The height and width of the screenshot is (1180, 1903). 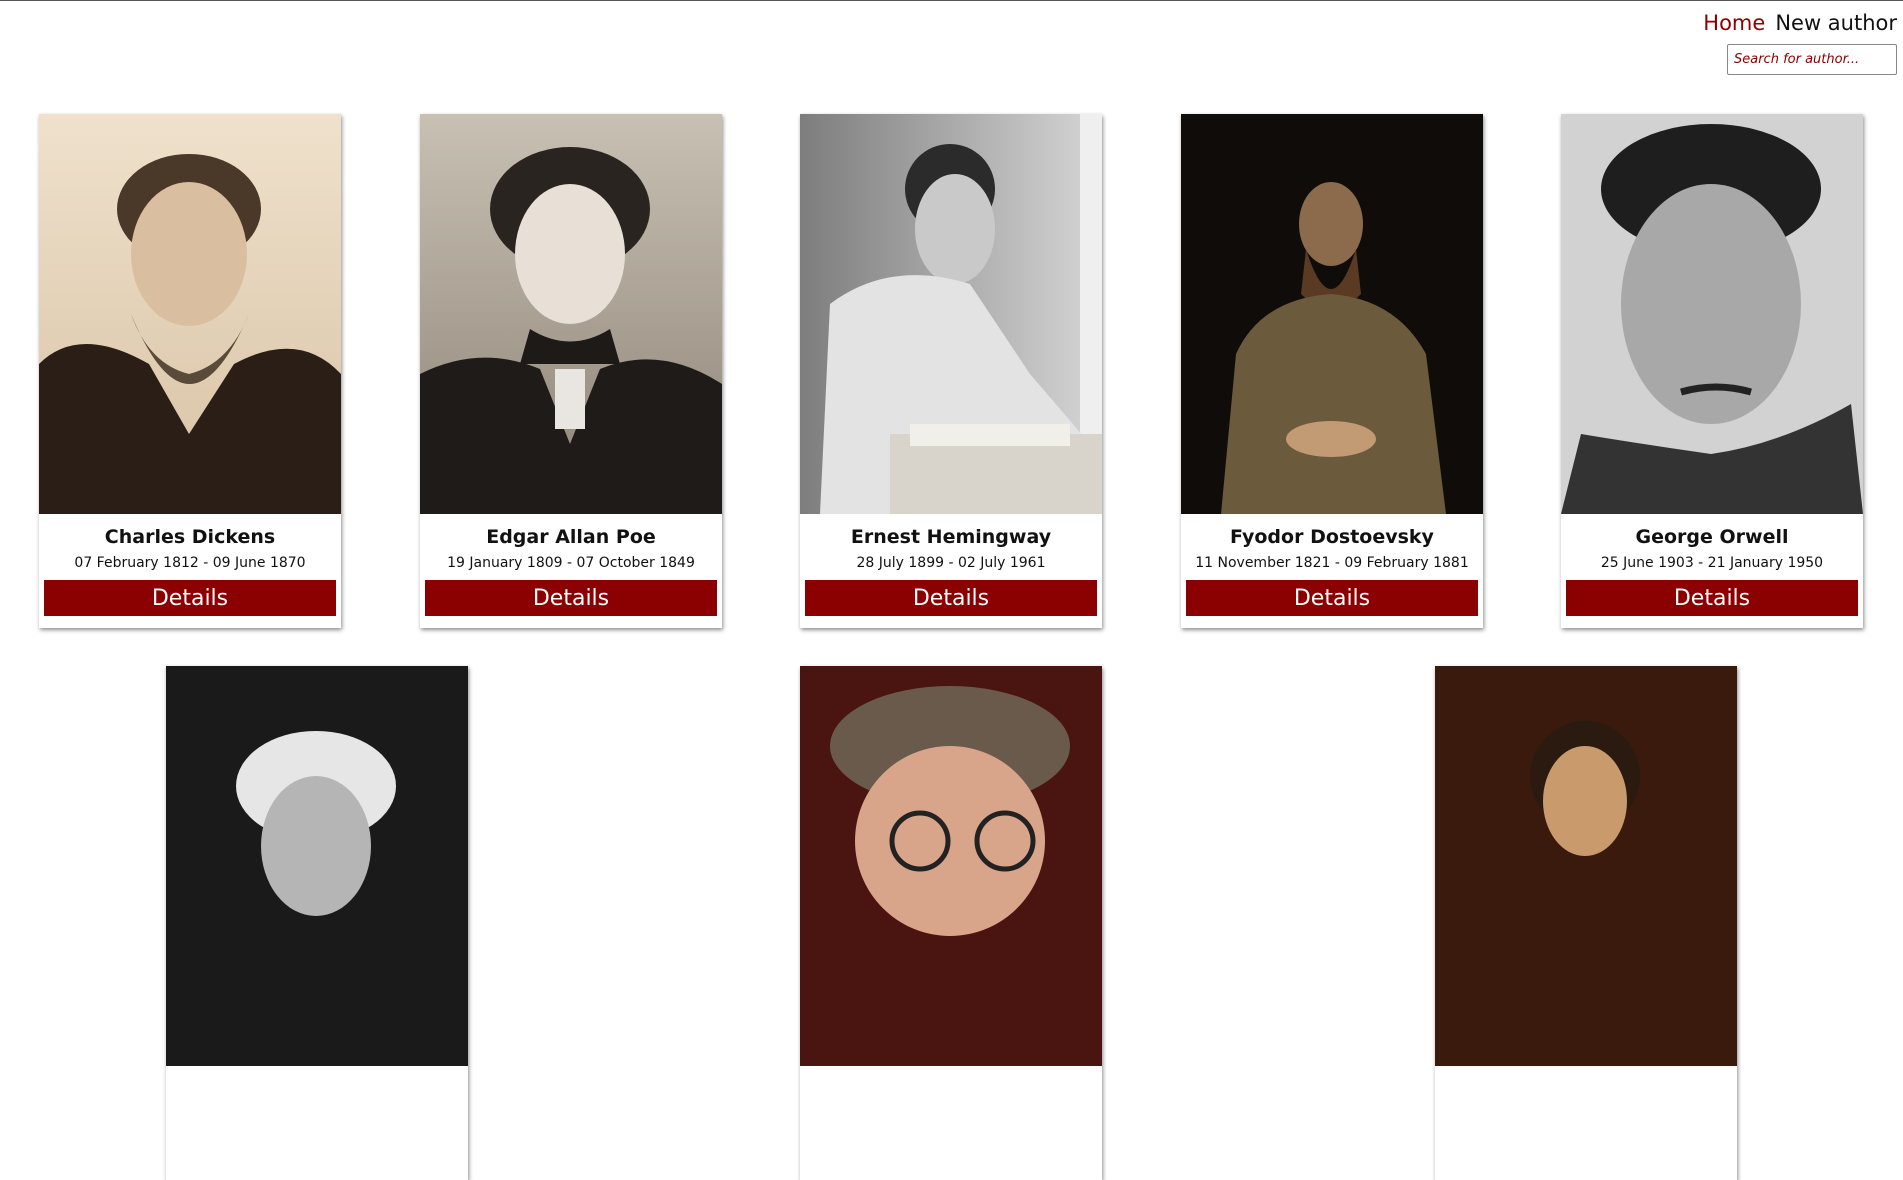 What do you see at coordinates (190, 537) in the screenshot?
I see `author-name: Charles Dickens` at bounding box center [190, 537].